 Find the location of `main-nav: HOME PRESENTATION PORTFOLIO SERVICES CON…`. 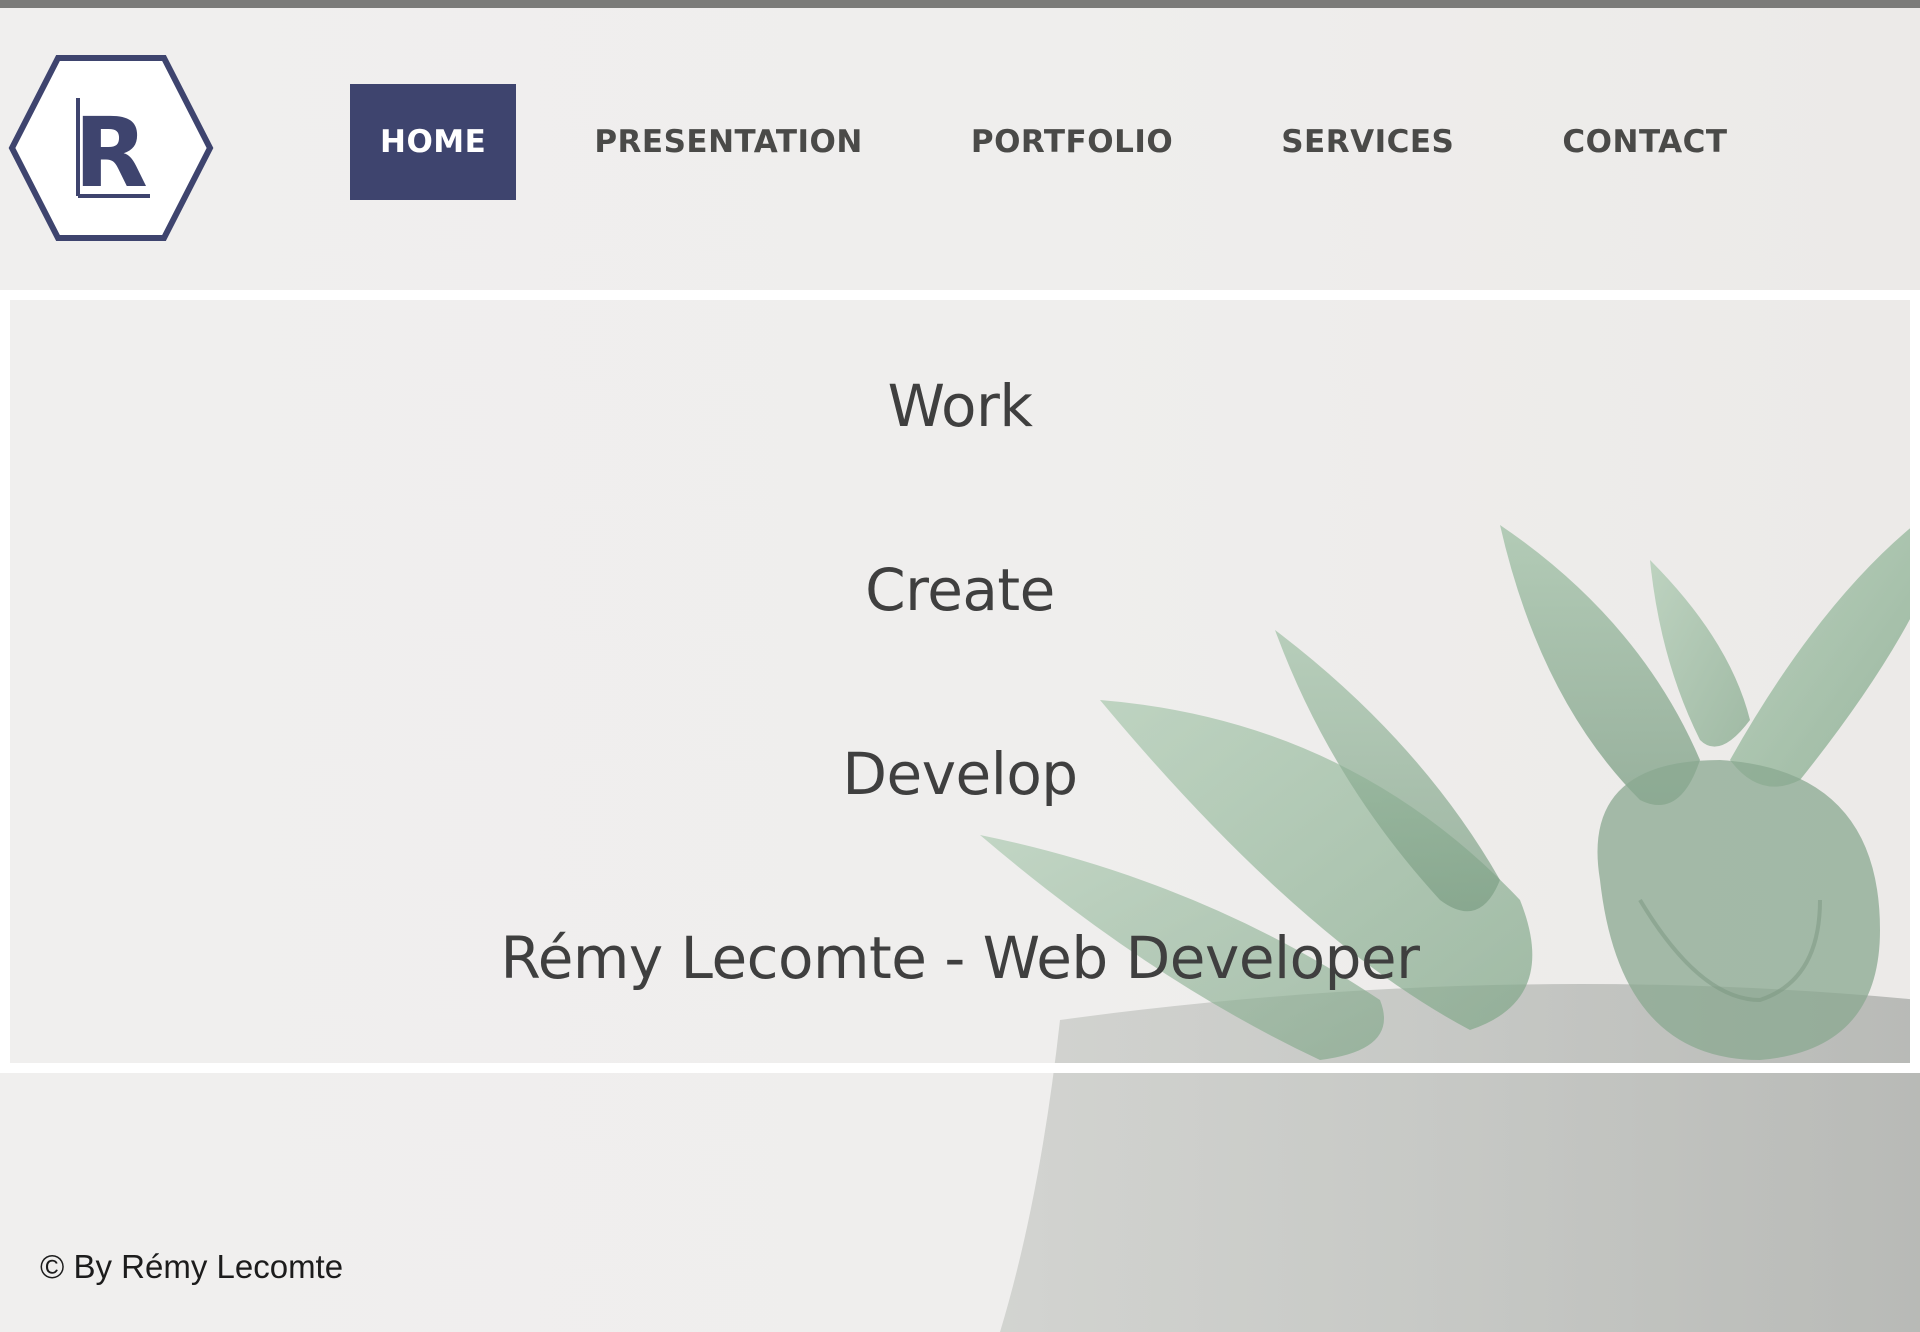

main-nav: HOME PRESENTATION PORTFOLIO SERVICES CON… is located at coordinates (1039, 142).